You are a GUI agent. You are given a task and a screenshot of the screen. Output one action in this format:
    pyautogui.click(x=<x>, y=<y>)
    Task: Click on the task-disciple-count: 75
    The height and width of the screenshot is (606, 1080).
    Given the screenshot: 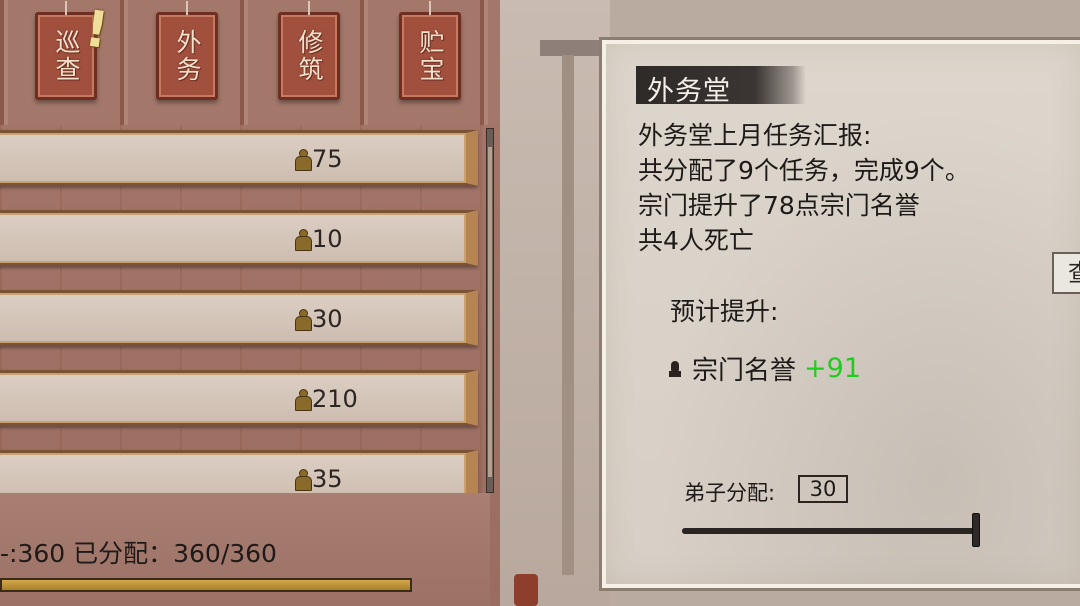 What is the action you would take?
    pyautogui.click(x=319, y=159)
    